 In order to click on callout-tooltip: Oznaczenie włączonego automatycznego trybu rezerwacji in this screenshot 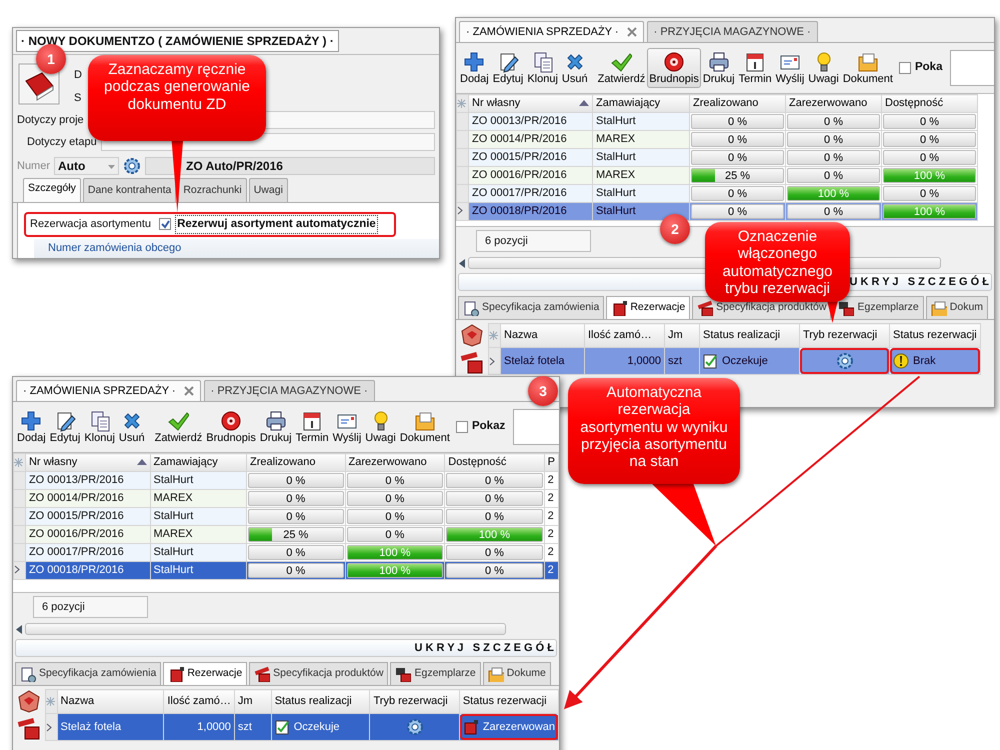, I will do `click(777, 262)`.